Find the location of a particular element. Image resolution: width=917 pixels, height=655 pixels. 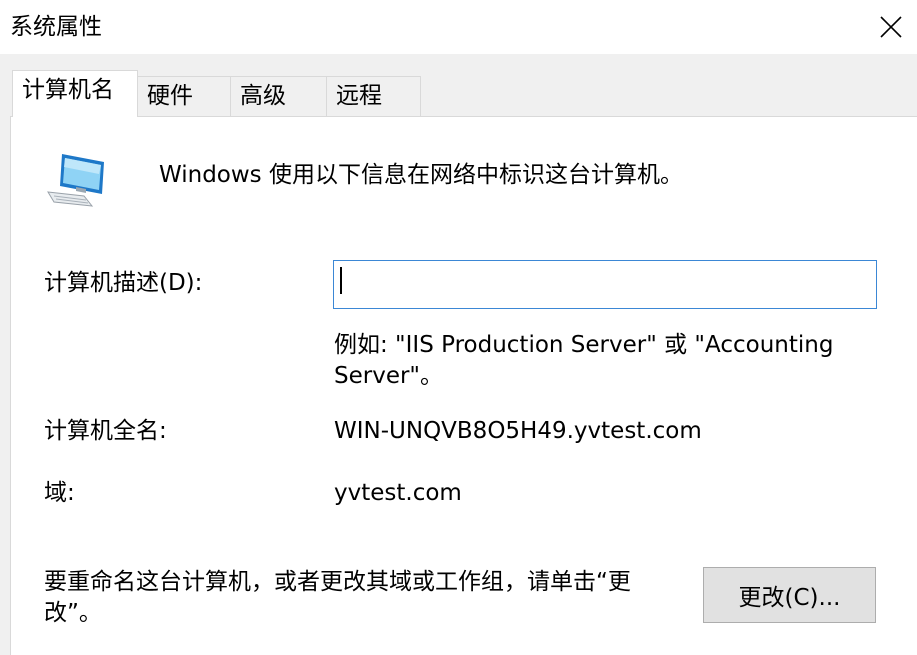

example-text-line2: Server"。 is located at coordinates (389, 376).